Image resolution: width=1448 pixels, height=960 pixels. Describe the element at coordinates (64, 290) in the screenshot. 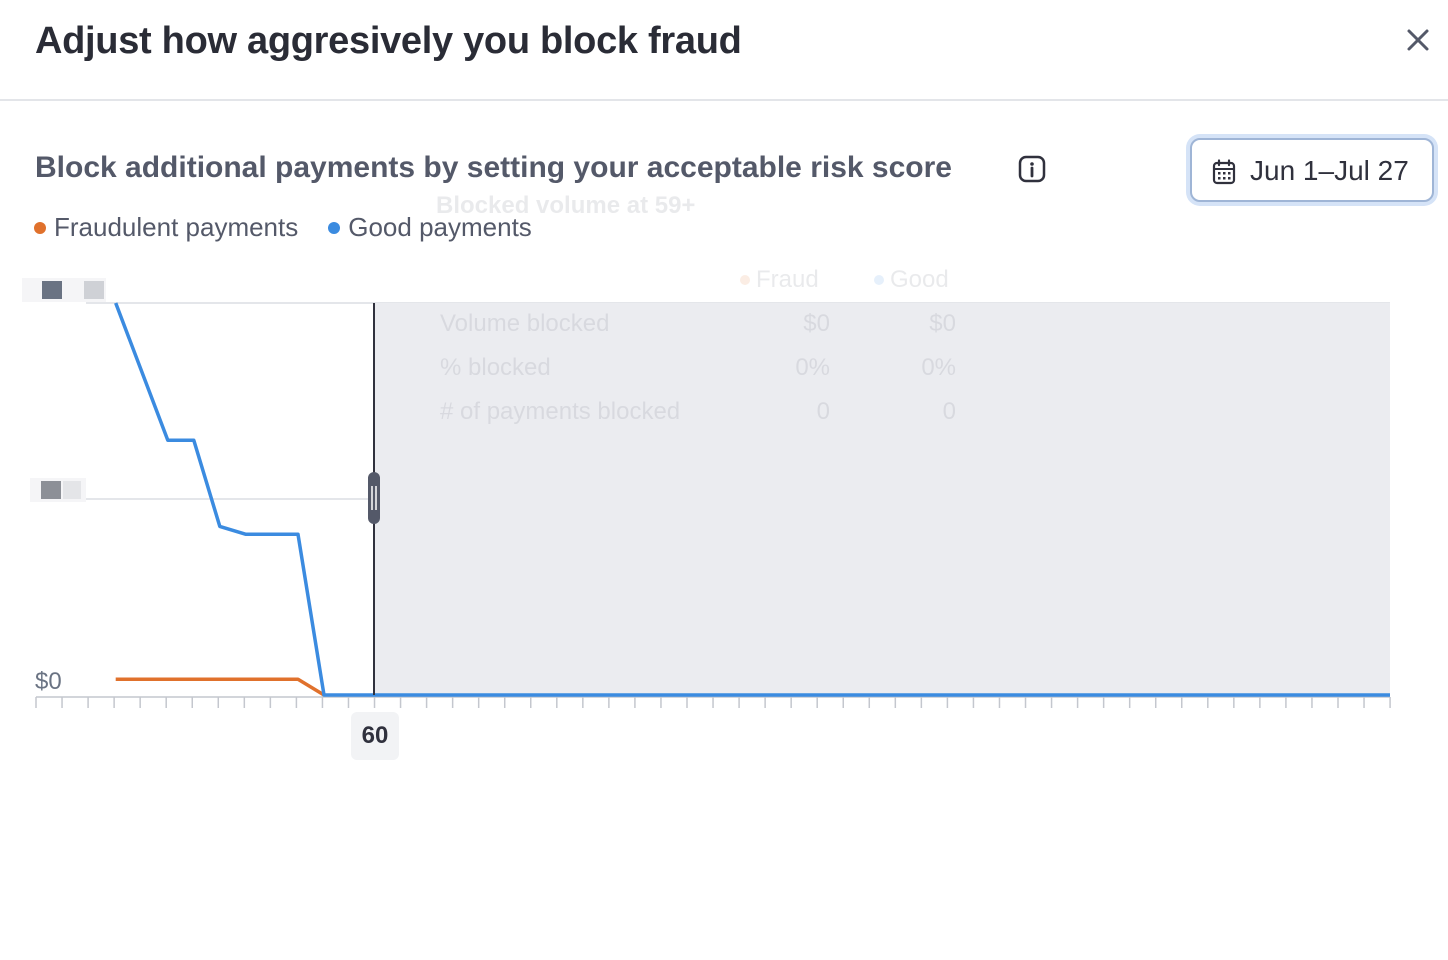

I see `y-axis-label-top` at that location.